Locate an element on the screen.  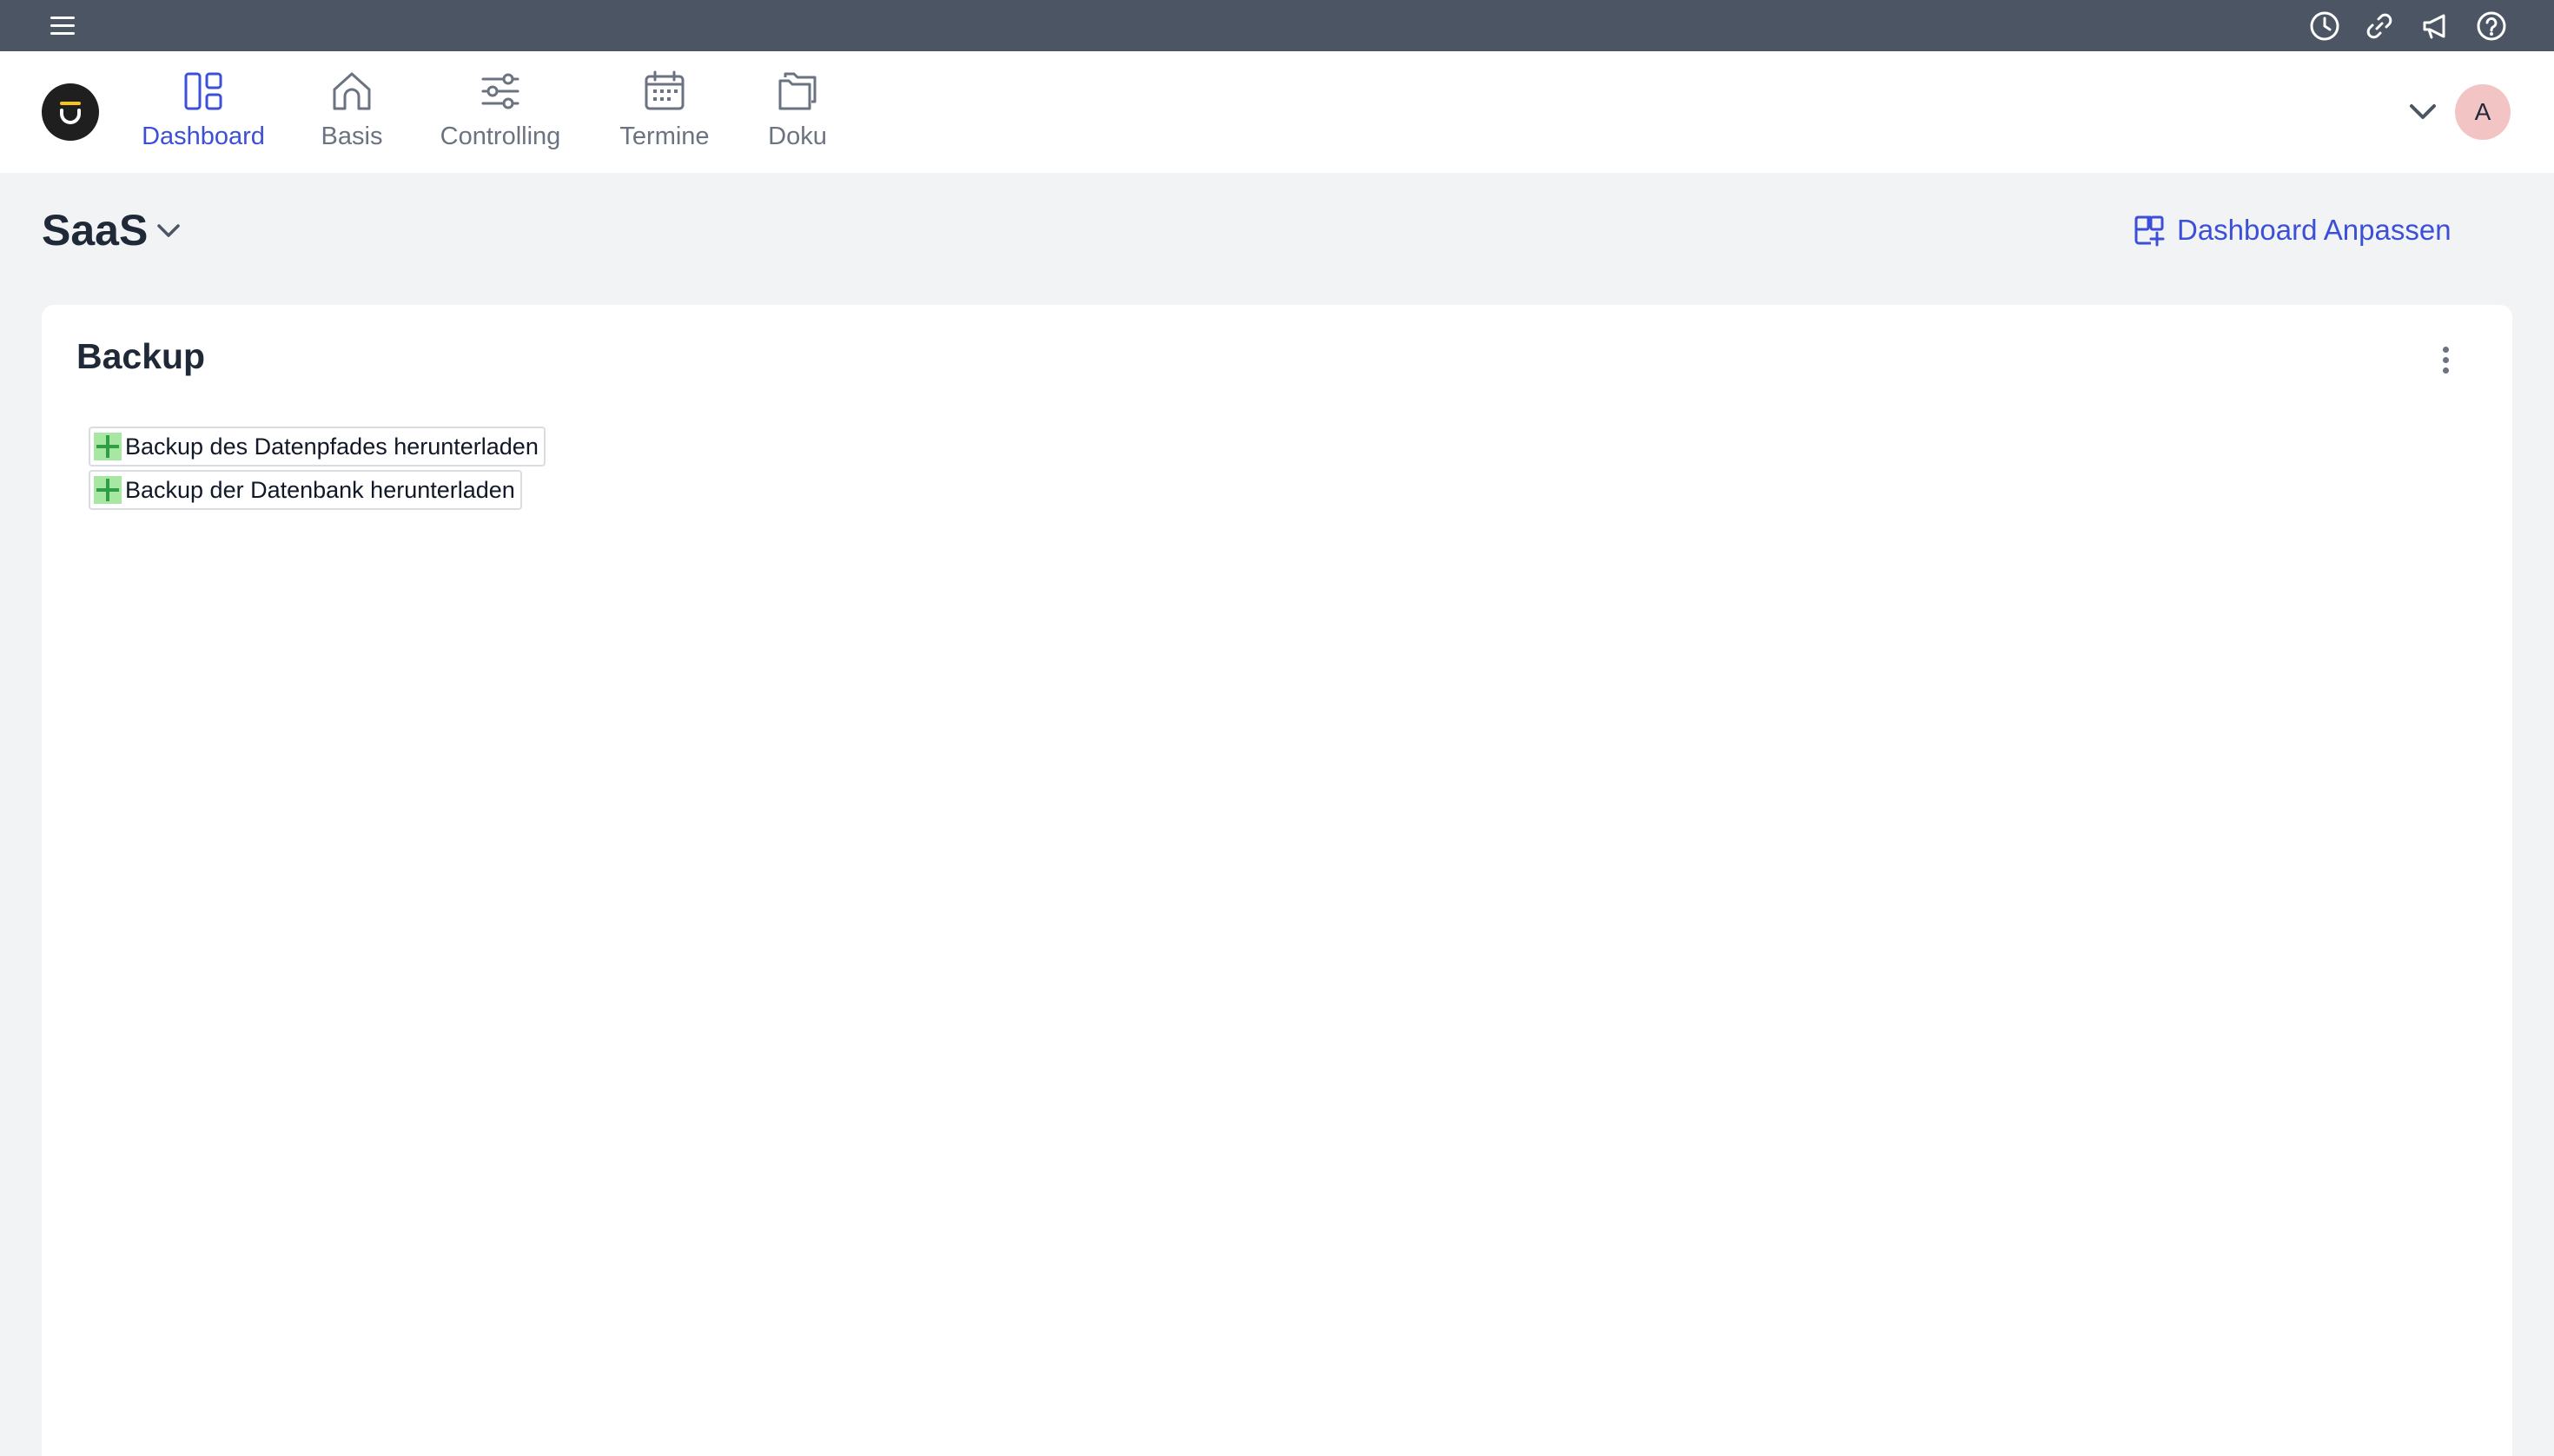
avatar: A is located at coordinates (2483, 112).